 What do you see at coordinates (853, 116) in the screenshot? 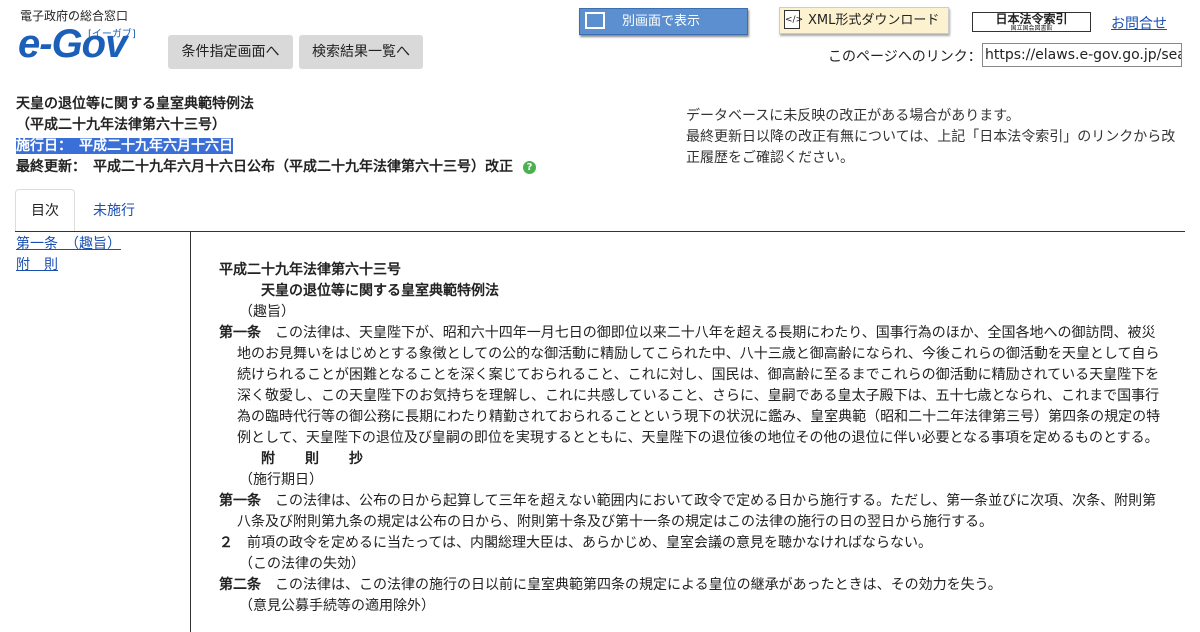
I see `notice-line1: データベースに未反映の改正がある場合があります。` at bounding box center [853, 116].